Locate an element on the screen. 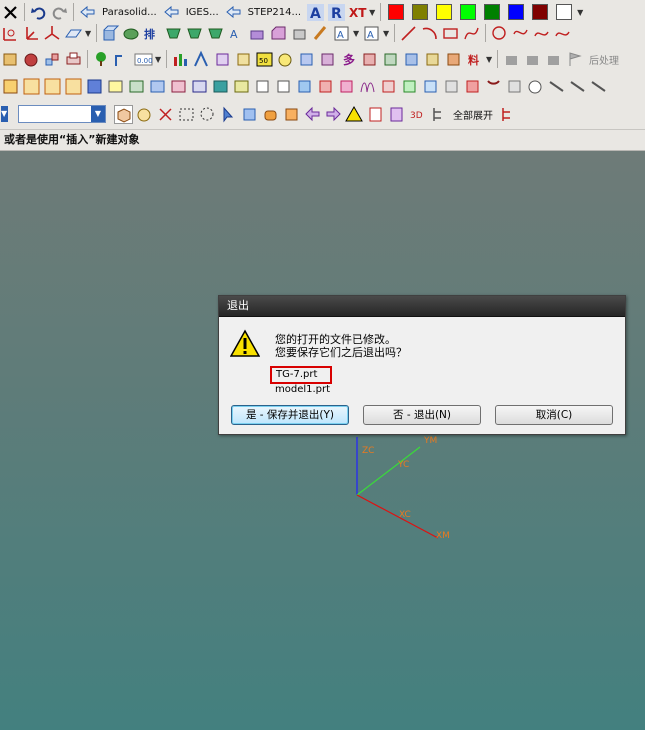 This screenshot has width=645, height=730. x-axis-line is located at coordinates (397, 516).